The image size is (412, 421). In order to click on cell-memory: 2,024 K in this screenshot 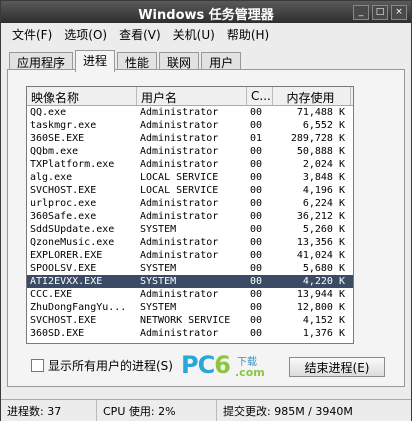, I will do `click(323, 164)`.